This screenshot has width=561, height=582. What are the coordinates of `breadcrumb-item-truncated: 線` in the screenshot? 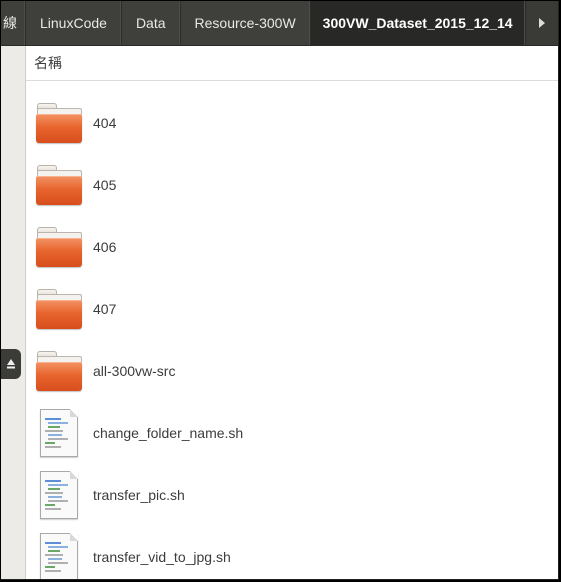 It's located at (13, 23).